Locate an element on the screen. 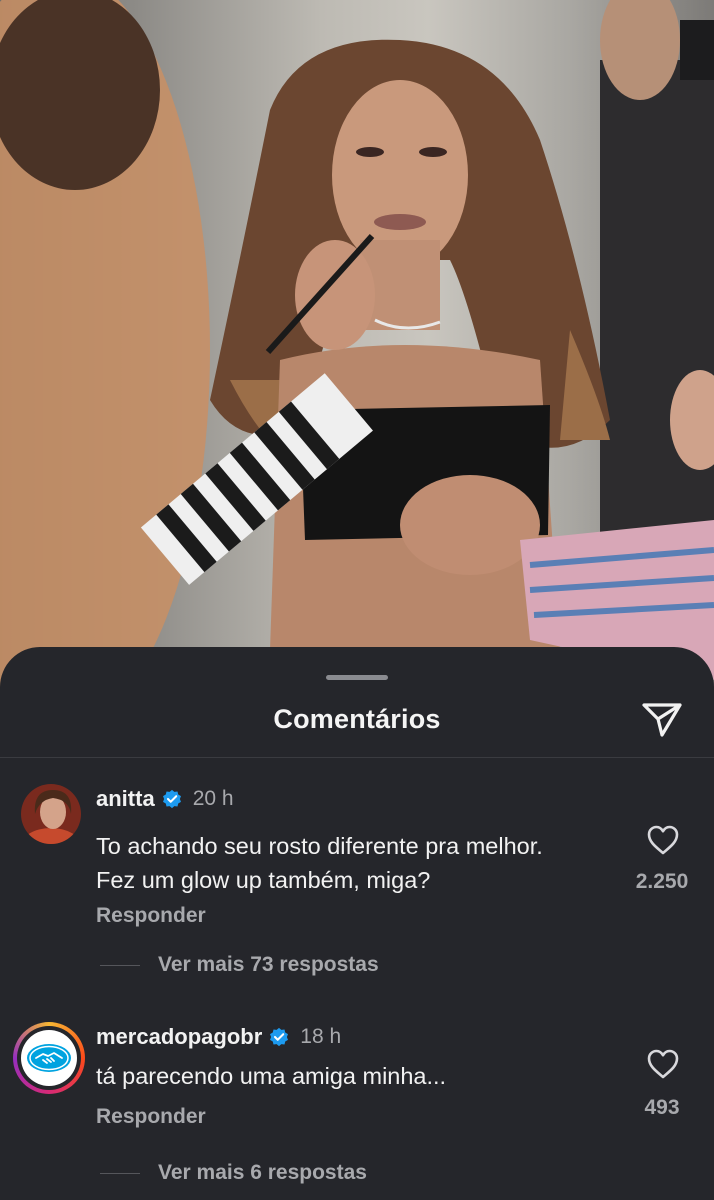 The width and height of the screenshot is (714, 1200). paper-plane-icon is located at coordinates (662, 720).